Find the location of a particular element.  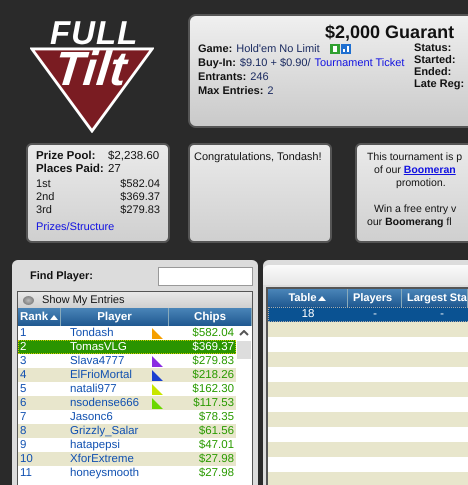

table-number: 18 is located at coordinates (308, 314).